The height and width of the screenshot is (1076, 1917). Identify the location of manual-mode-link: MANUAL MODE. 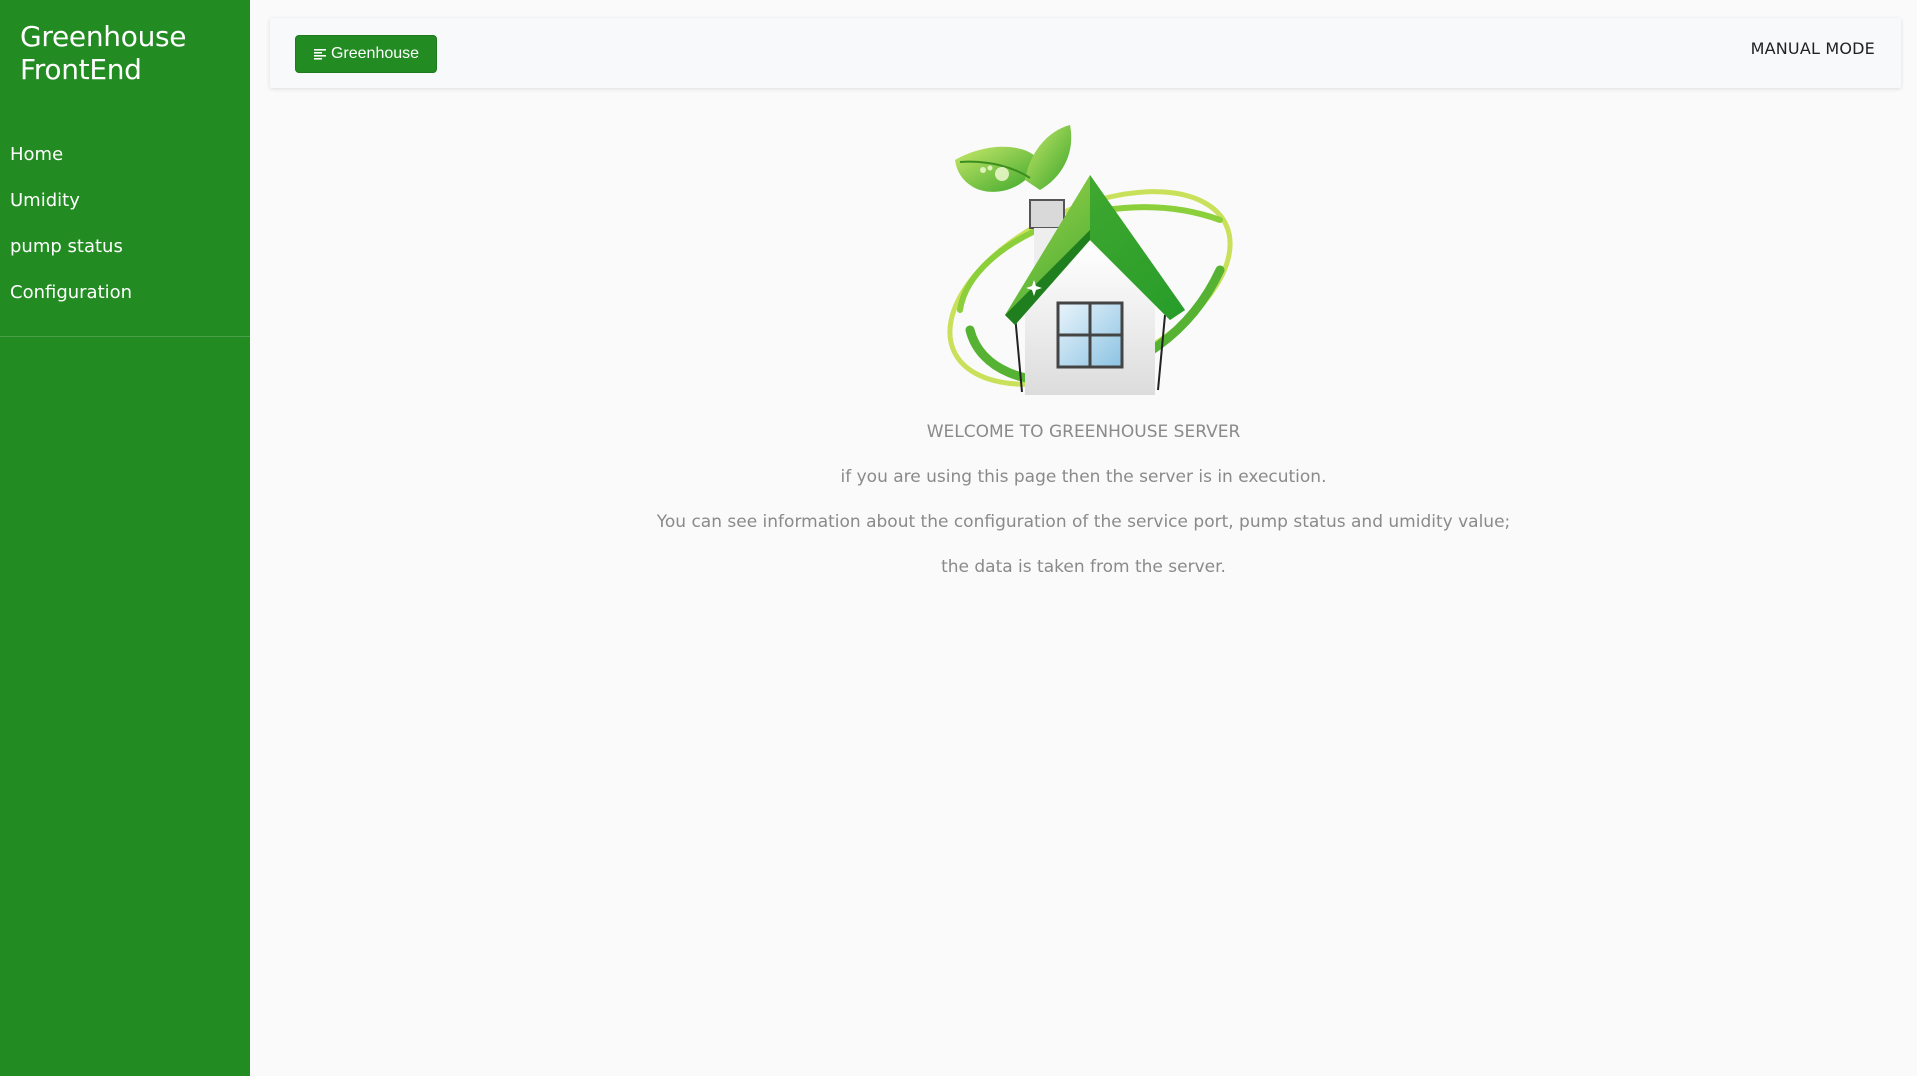
(1813, 48).